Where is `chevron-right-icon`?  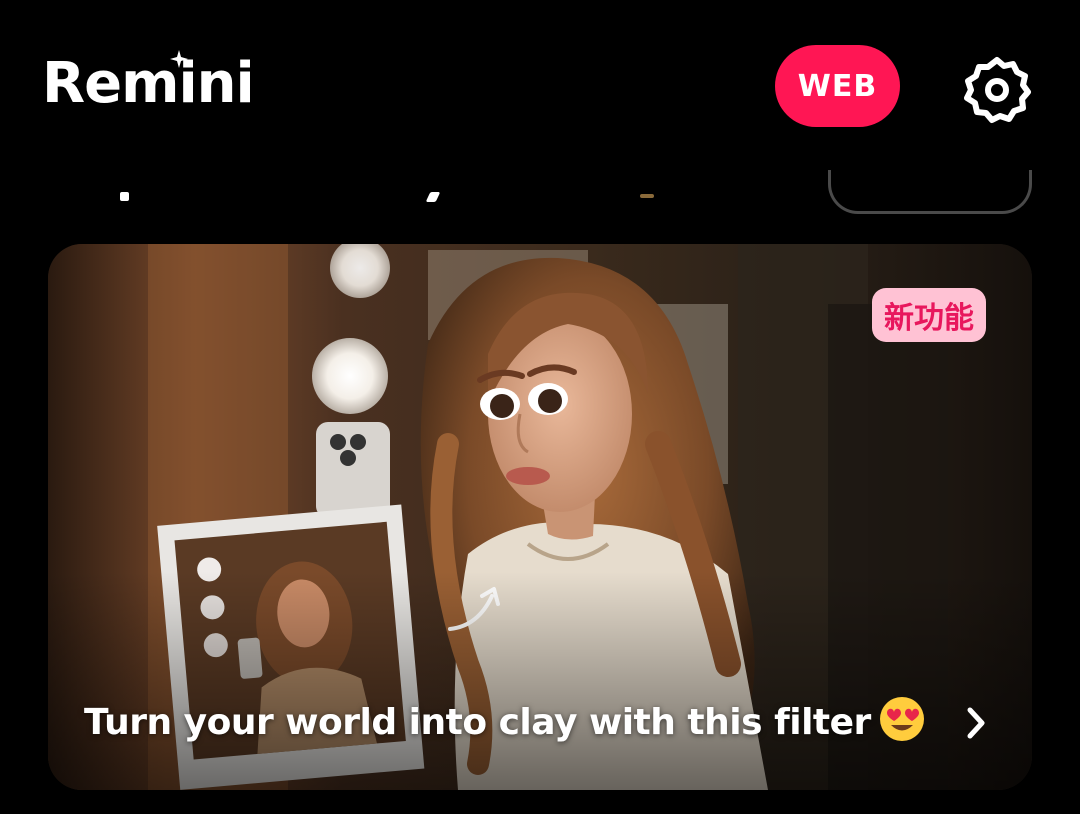
chevron-right-icon is located at coordinates (976, 723).